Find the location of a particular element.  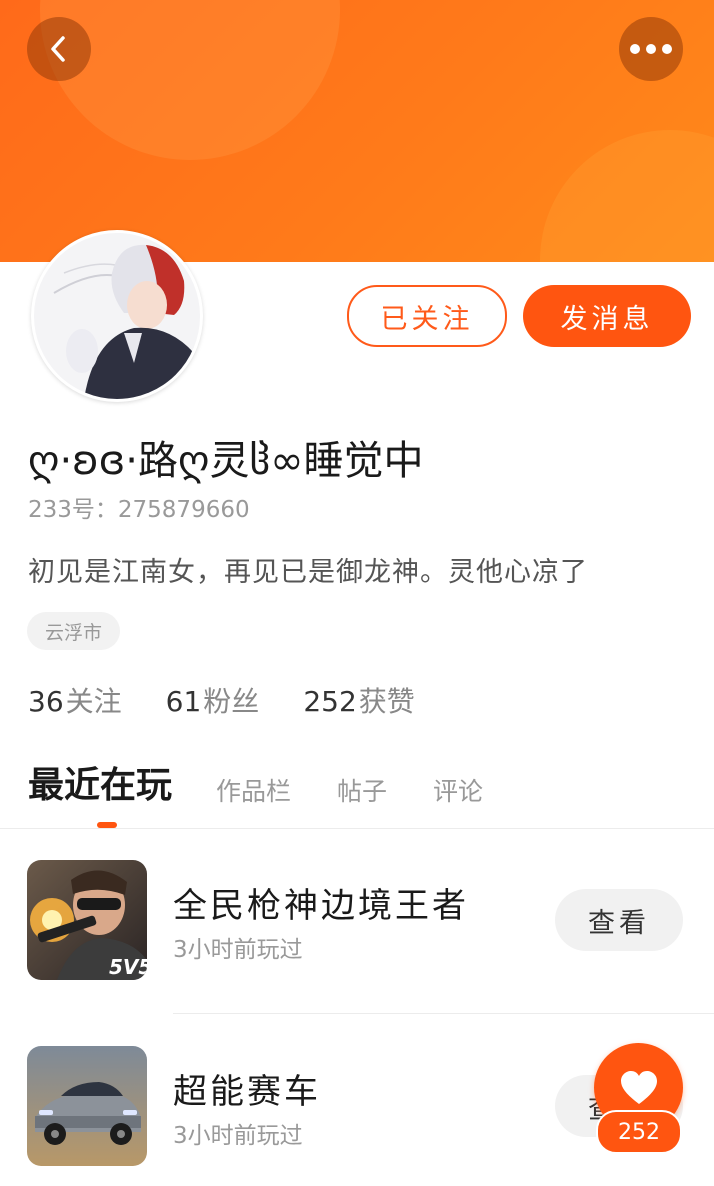

tab-comments: 评论 is located at coordinates (458, 790).